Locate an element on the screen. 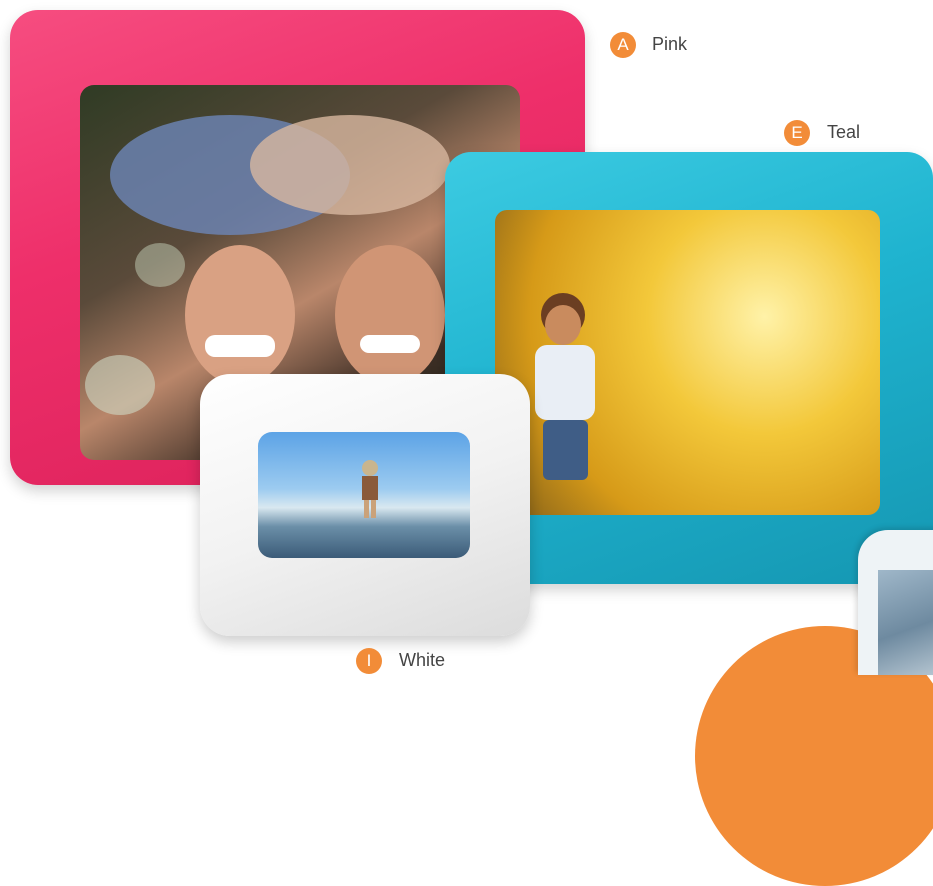 This screenshot has height=886, width=933. option-a-label: Pink is located at coordinates (670, 44).